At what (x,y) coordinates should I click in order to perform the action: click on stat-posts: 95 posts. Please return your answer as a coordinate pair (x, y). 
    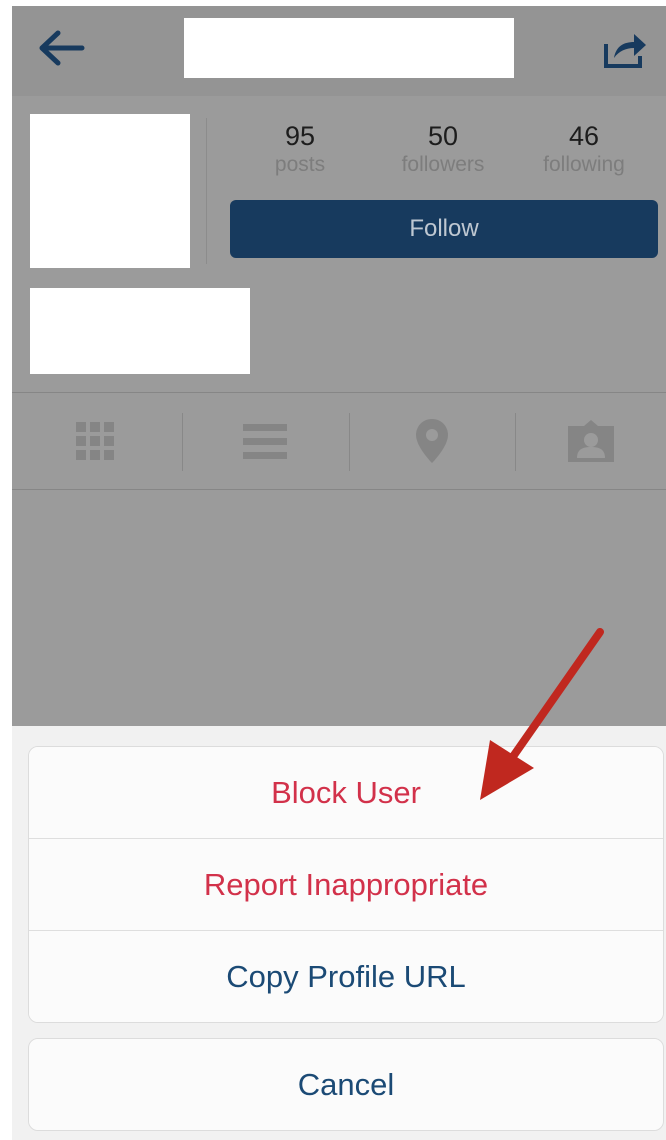
    Looking at the image, I should click on (300, 149).